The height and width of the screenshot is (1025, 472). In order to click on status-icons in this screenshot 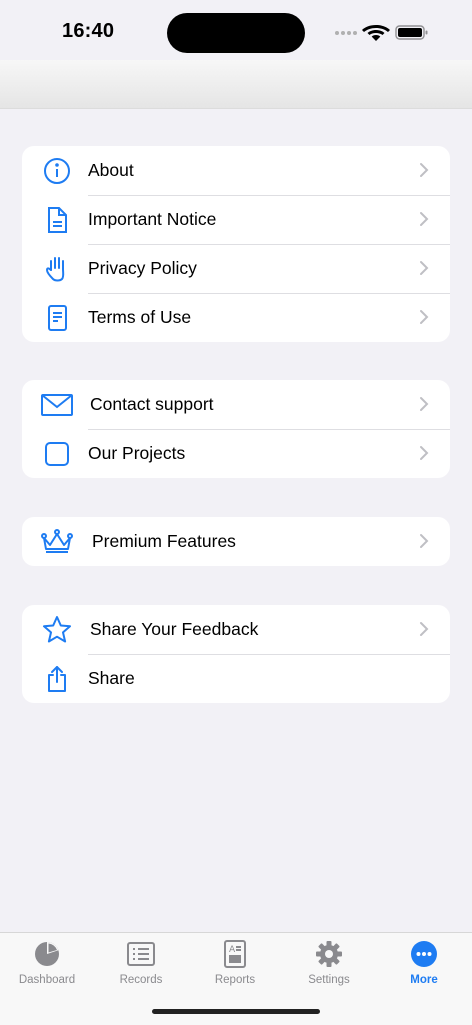, I will do `click(383, 32)`.